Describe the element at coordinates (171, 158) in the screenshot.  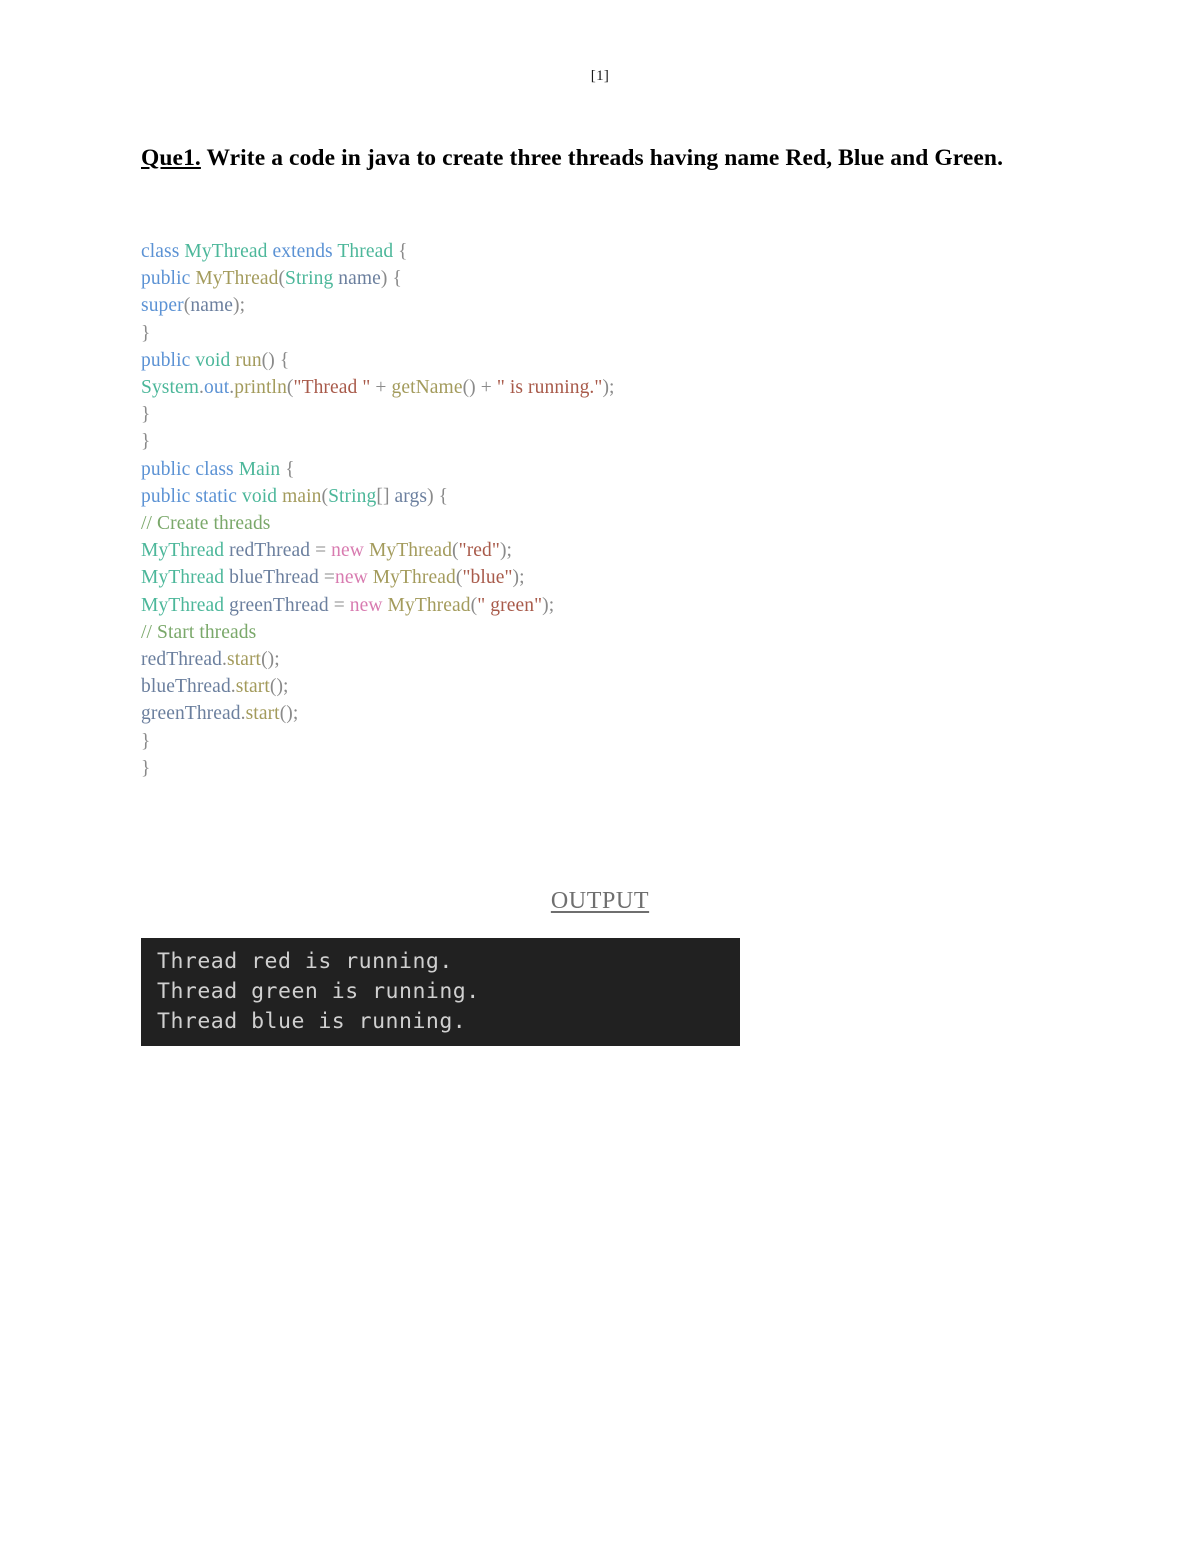
I see `question-label: Que1.` at that location.